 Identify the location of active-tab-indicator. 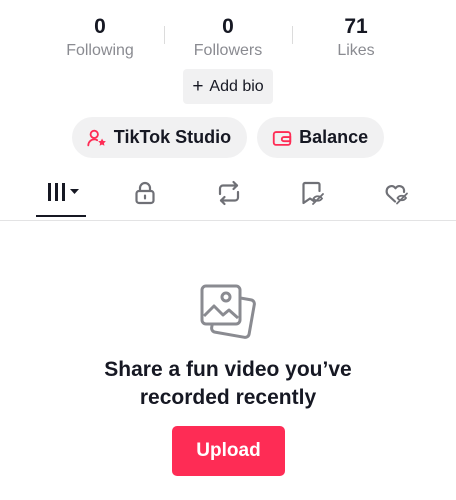
(61, 216).